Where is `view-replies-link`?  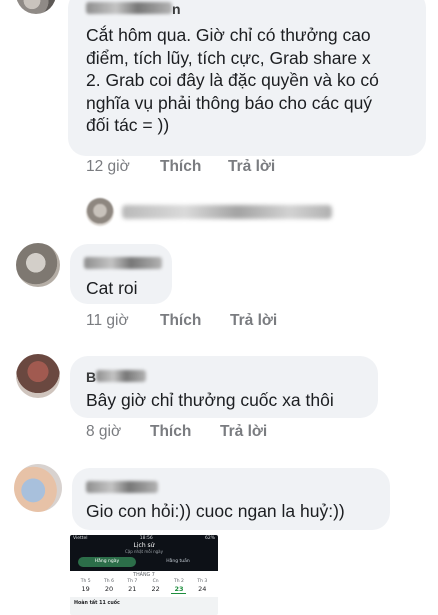
view-replies-link is located at coordinates (227, 212).